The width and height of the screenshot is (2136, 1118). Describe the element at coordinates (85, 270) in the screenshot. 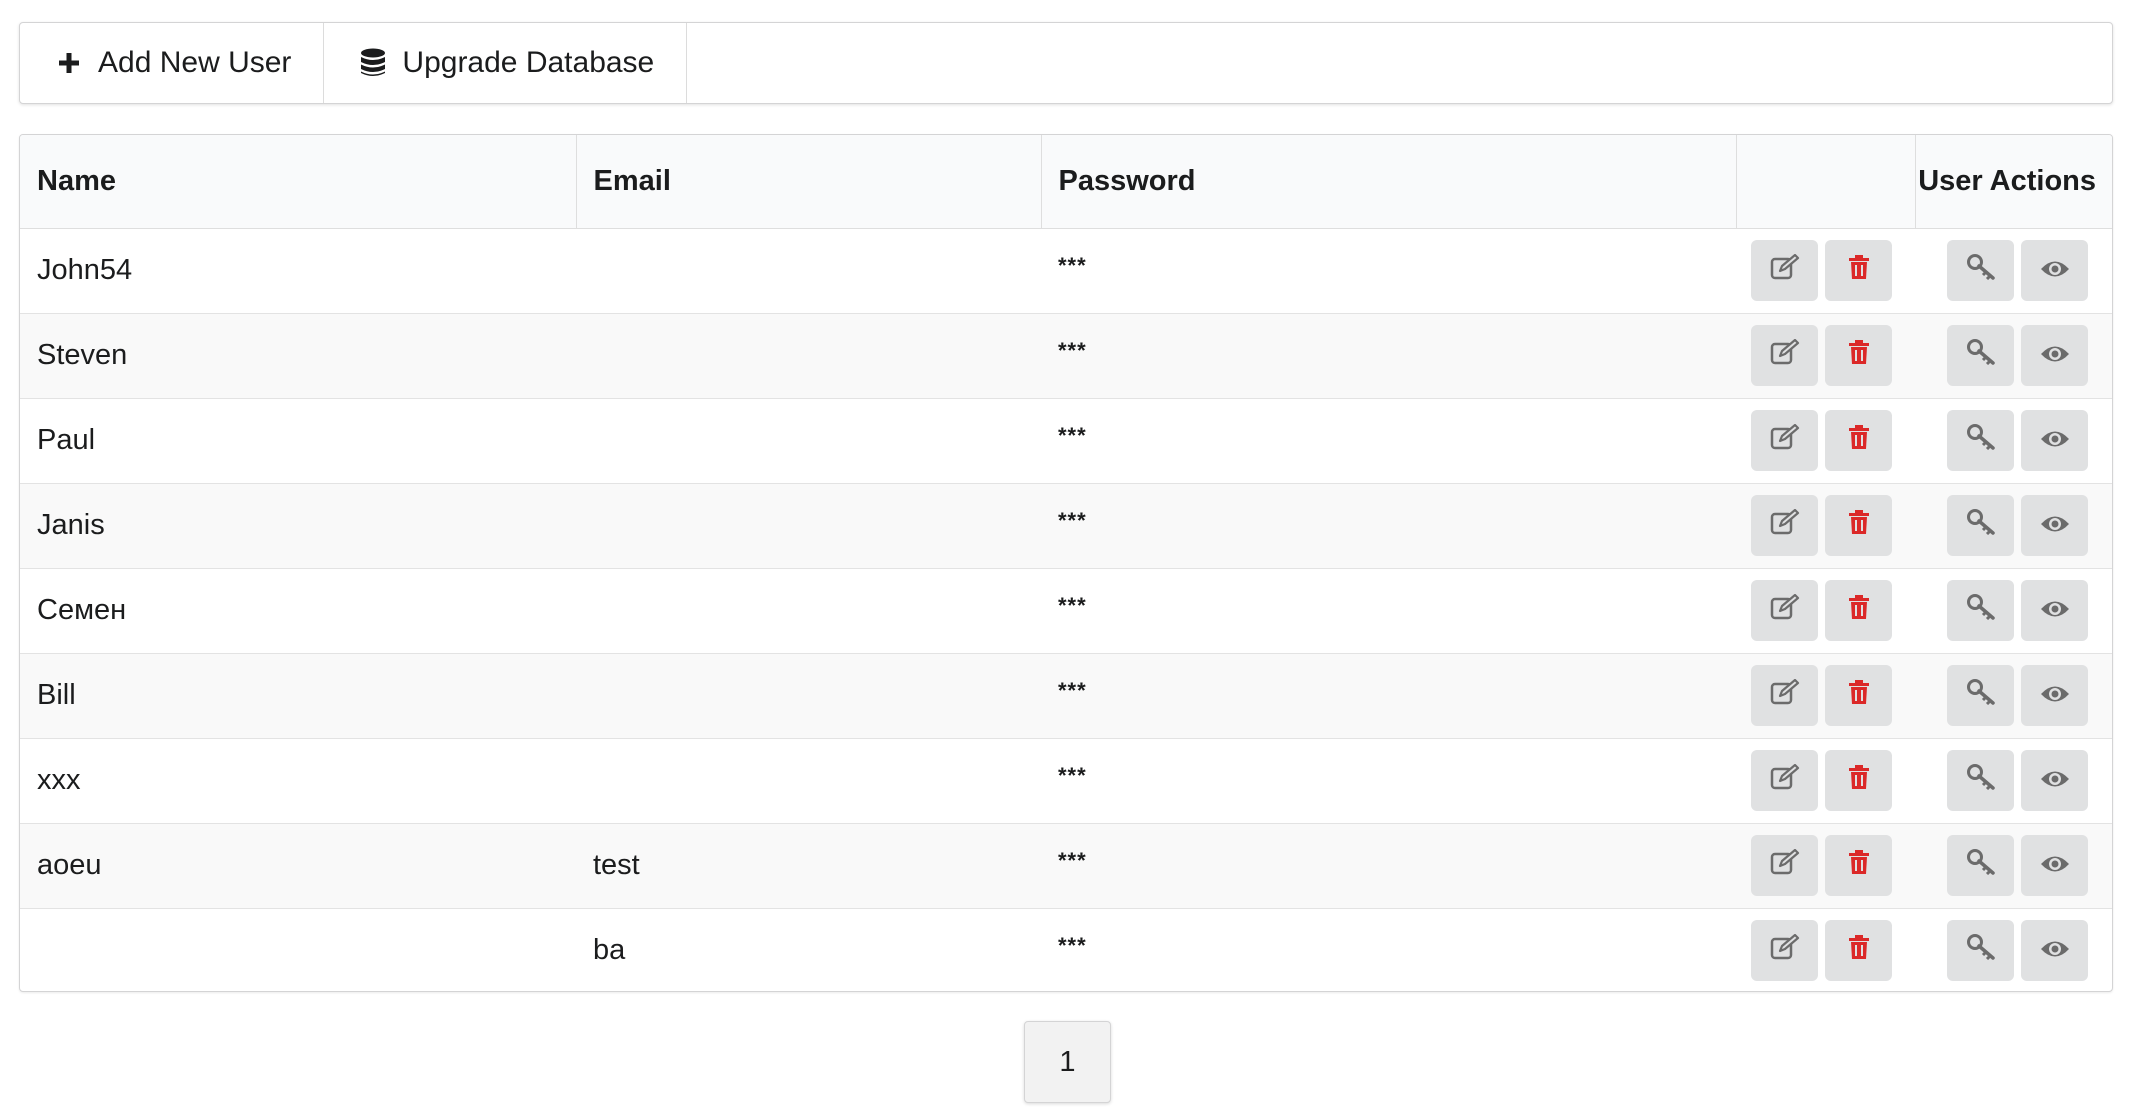

I see `cell-name: John54` at that location.